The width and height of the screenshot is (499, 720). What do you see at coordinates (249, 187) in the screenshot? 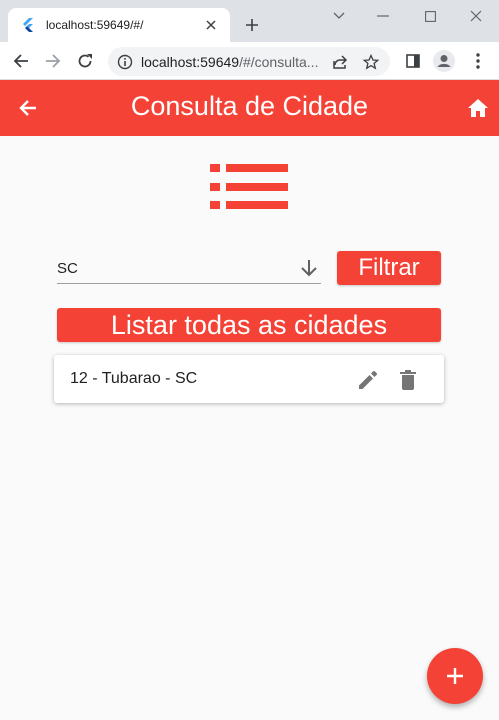
I see `list-icon` at bounding box center [249, 187].